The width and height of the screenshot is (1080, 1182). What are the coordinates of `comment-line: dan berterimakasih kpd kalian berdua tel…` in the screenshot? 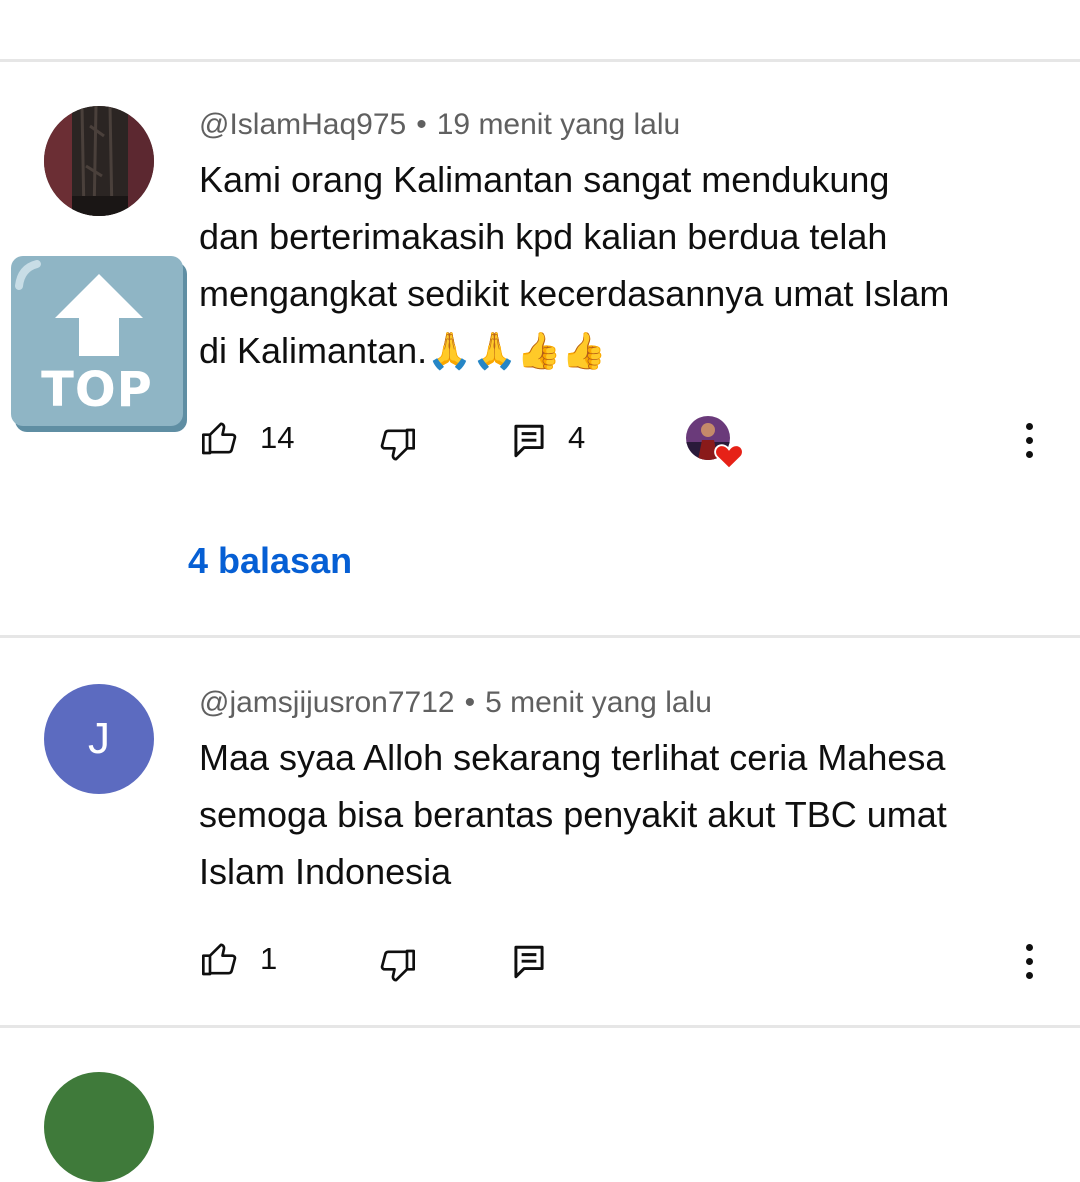 It's located at (543, 236).